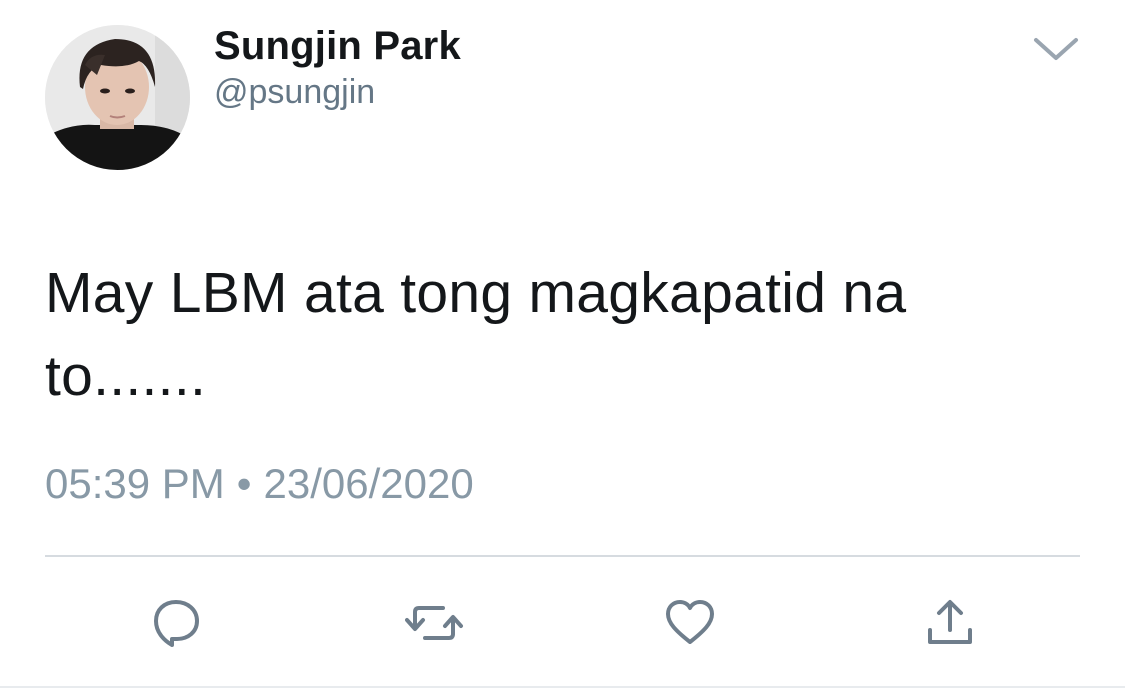  I want to click on user-handle: @psungjin, so click(294, 92).